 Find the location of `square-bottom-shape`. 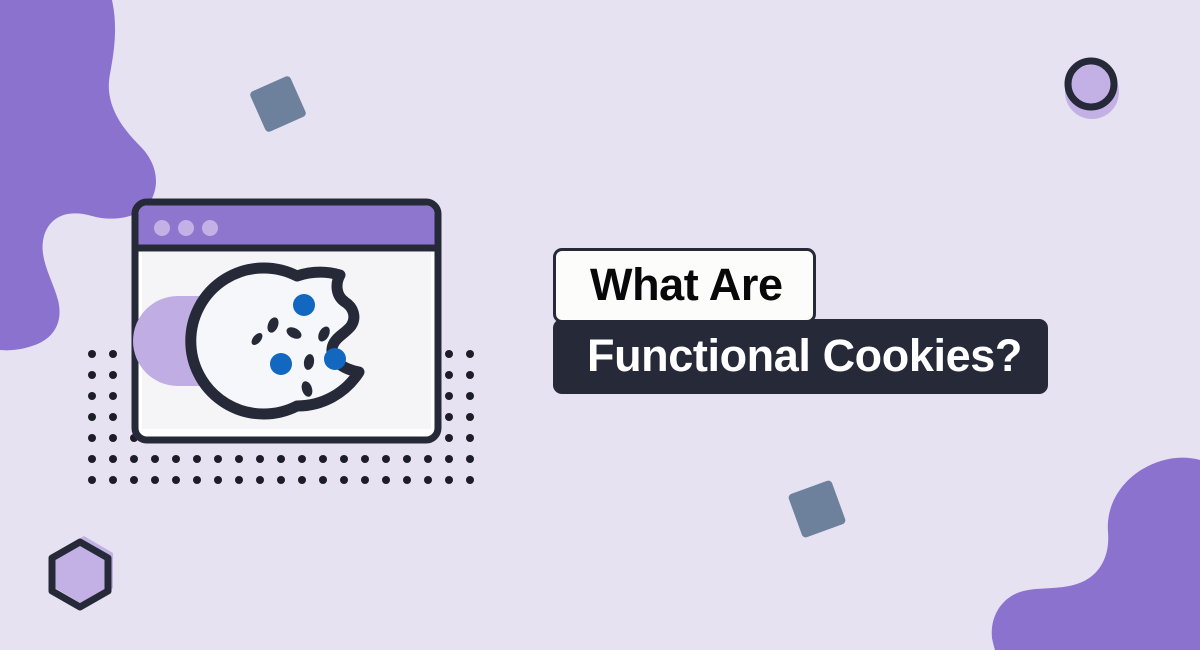

square-bottom-shape is located at coordinates (817, 509).